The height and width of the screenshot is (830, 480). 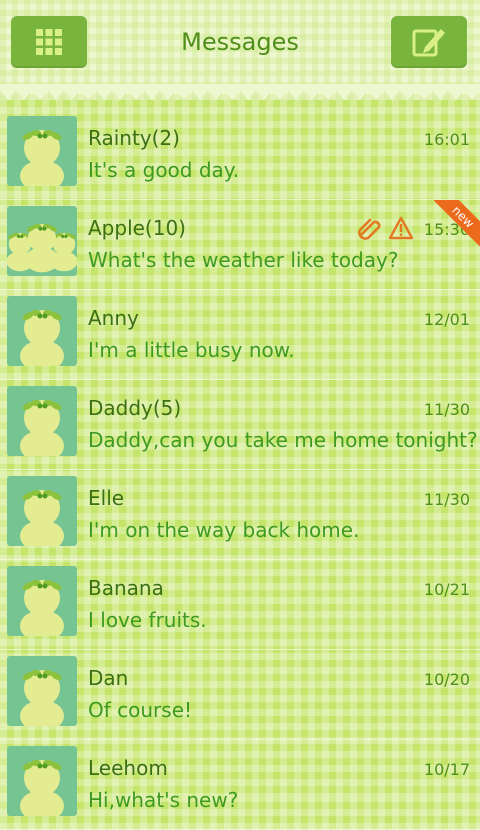 What do you see at coordinates (108, 678) in the screenshot?
I see `contact-name: Dan` at bounding box center [108, 678].